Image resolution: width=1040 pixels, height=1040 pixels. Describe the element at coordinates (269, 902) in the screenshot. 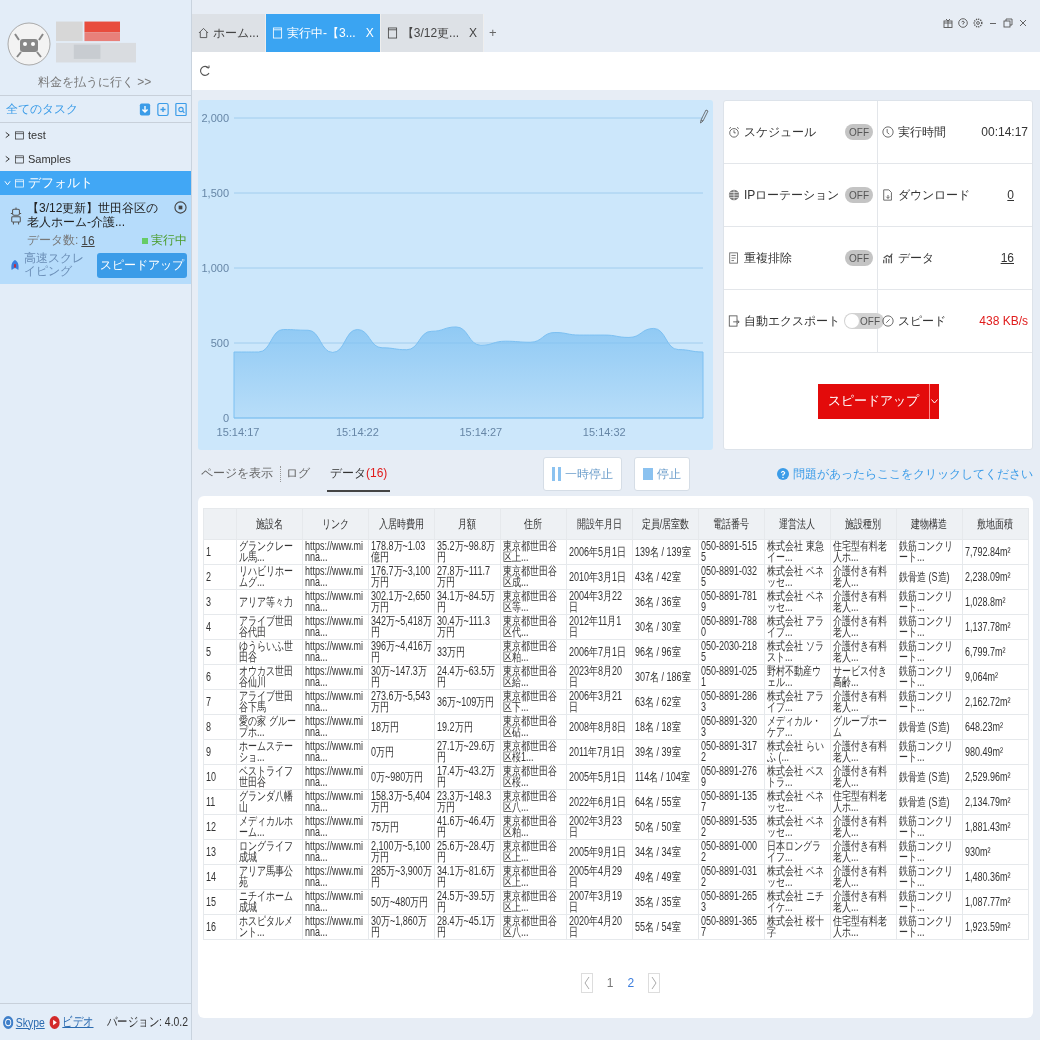

I see `table-cell: ニチイホーム成城` at that location.